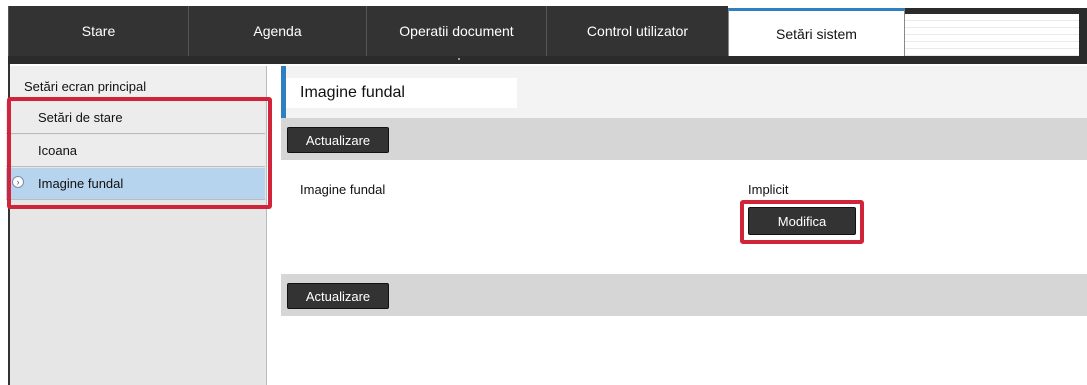 This screenshot has width=1087, height=385. What do you see at coordinates (802, 222) in the screenshot?
I see `highlight-frame-modify` at bounding box center [802, 222].